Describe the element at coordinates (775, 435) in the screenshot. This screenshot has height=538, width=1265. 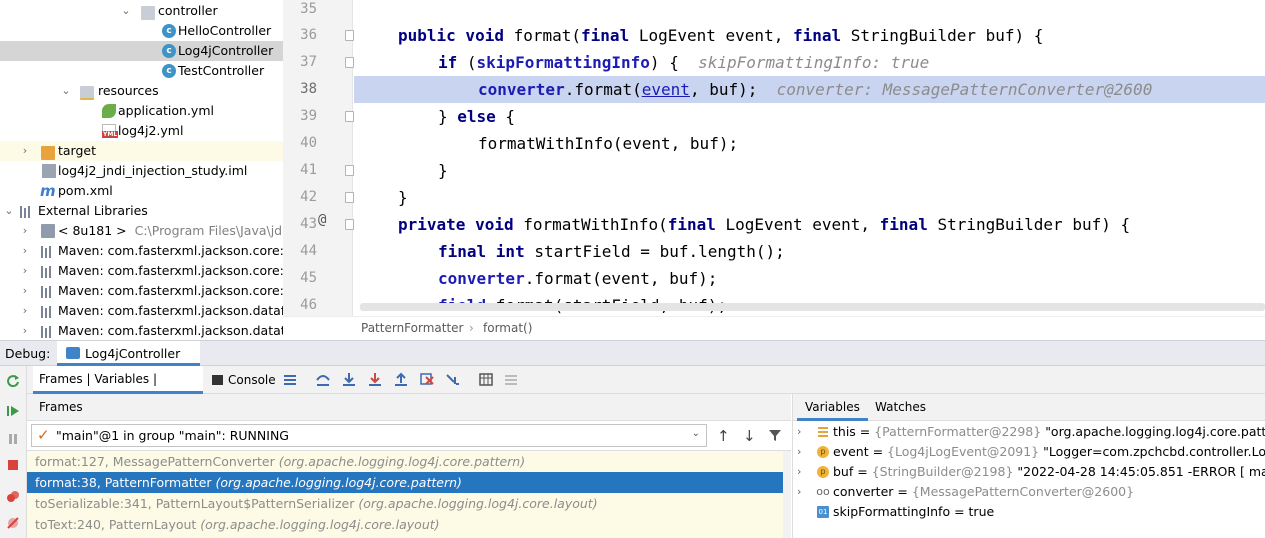
I see `filter-icon` at that location.